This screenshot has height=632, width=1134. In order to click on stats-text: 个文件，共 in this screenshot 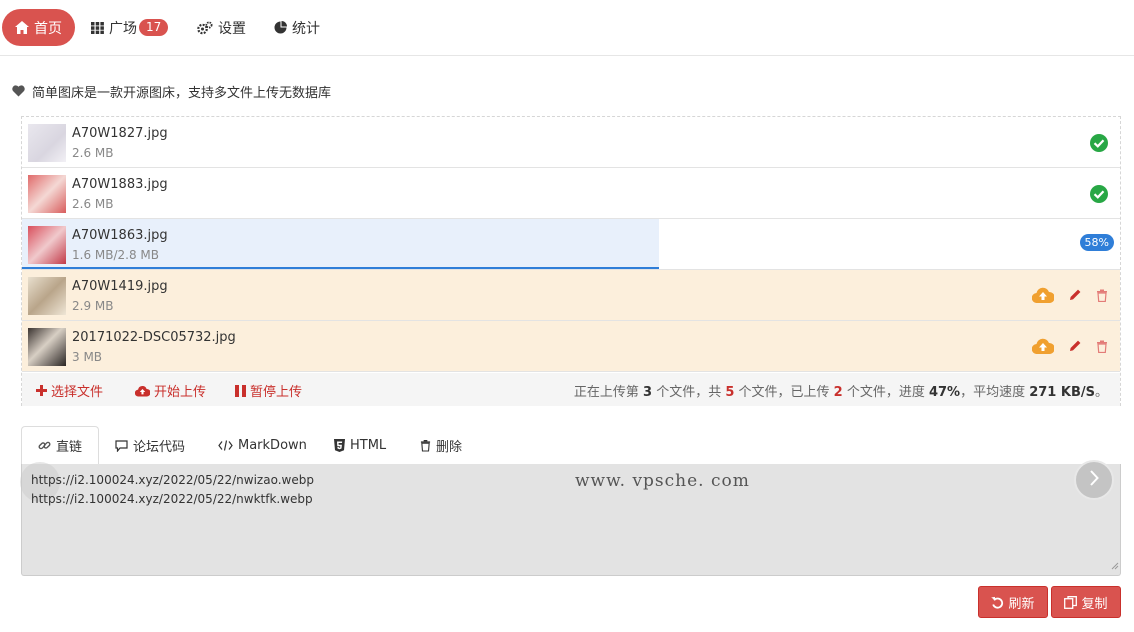, I will do `click(689, 392)`.